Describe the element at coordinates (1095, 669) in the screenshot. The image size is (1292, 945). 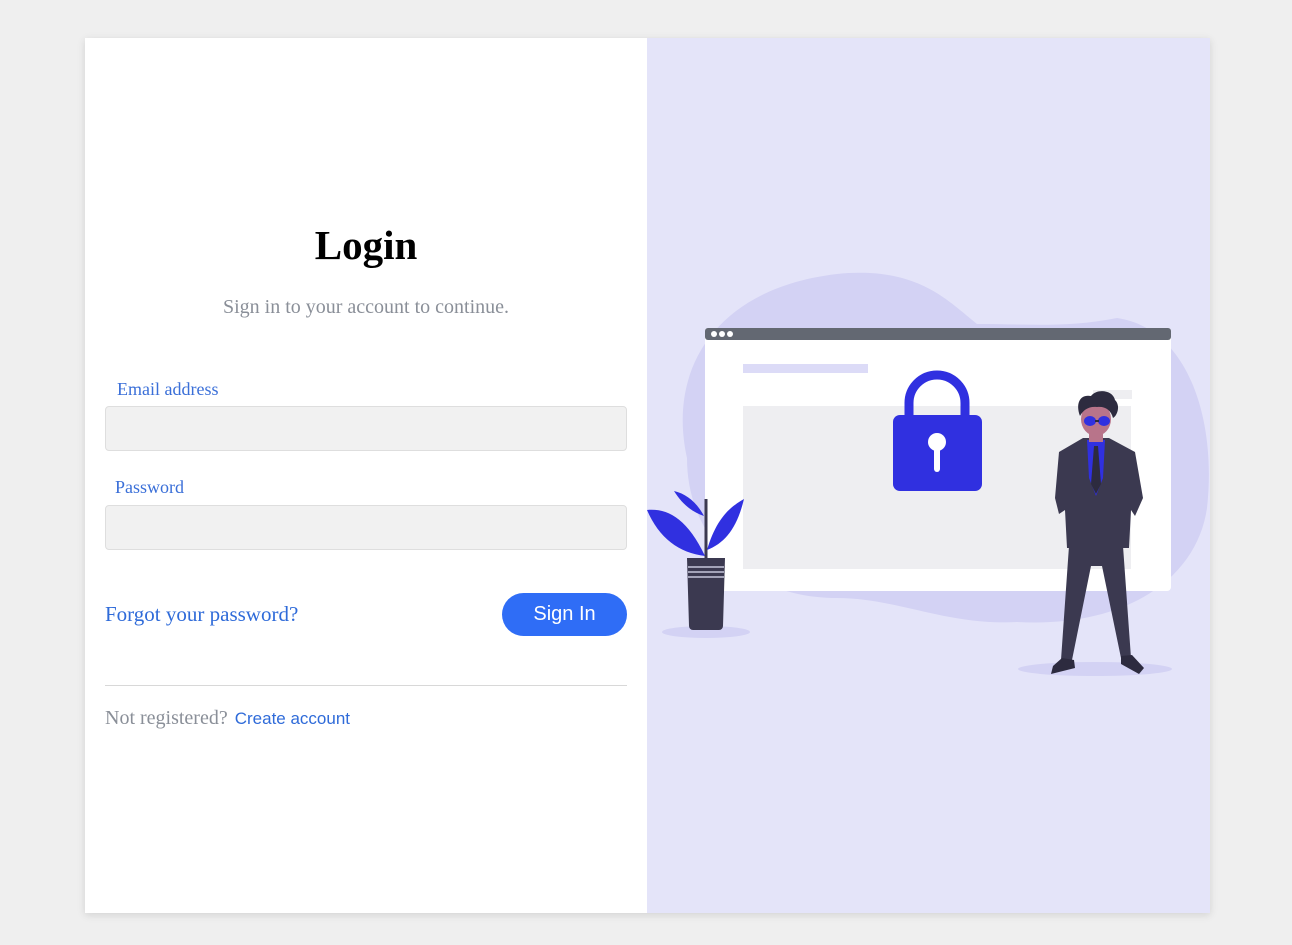
I see `person-shadow` at that location.